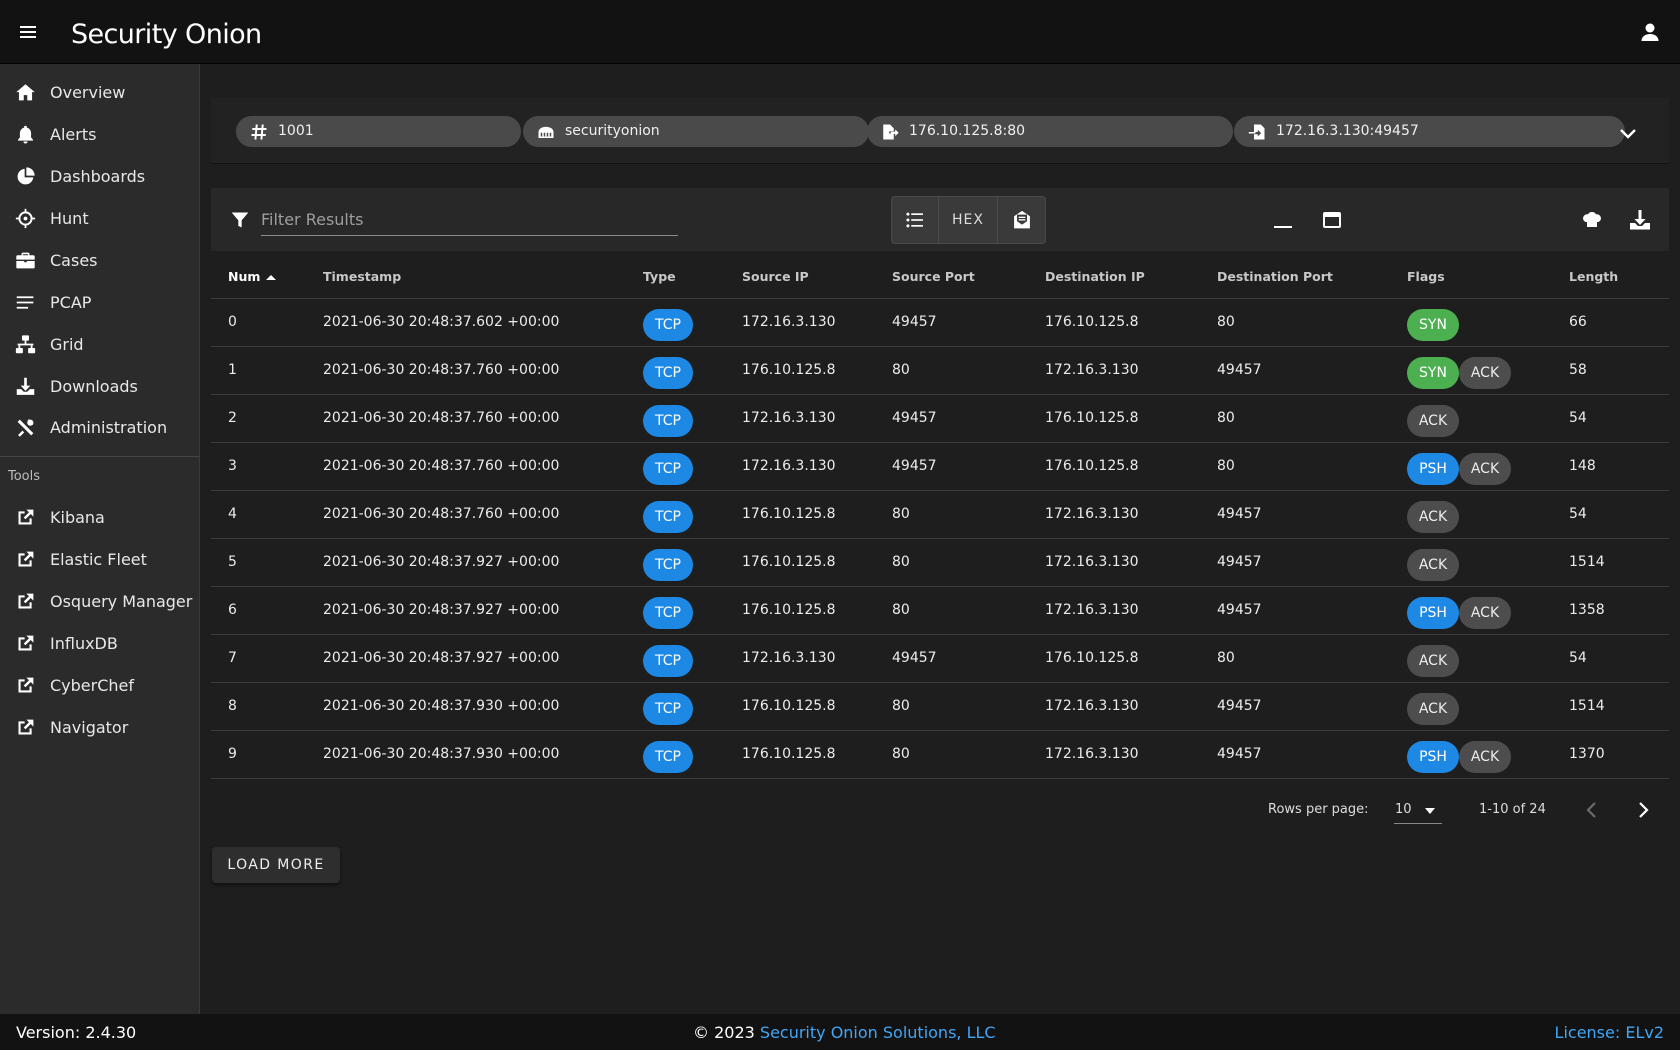  What do you see at coordinates (99, 134) in the screenshot?
I see `sidebar-item-alerts: Alerts` at bounding box center [99, 134].